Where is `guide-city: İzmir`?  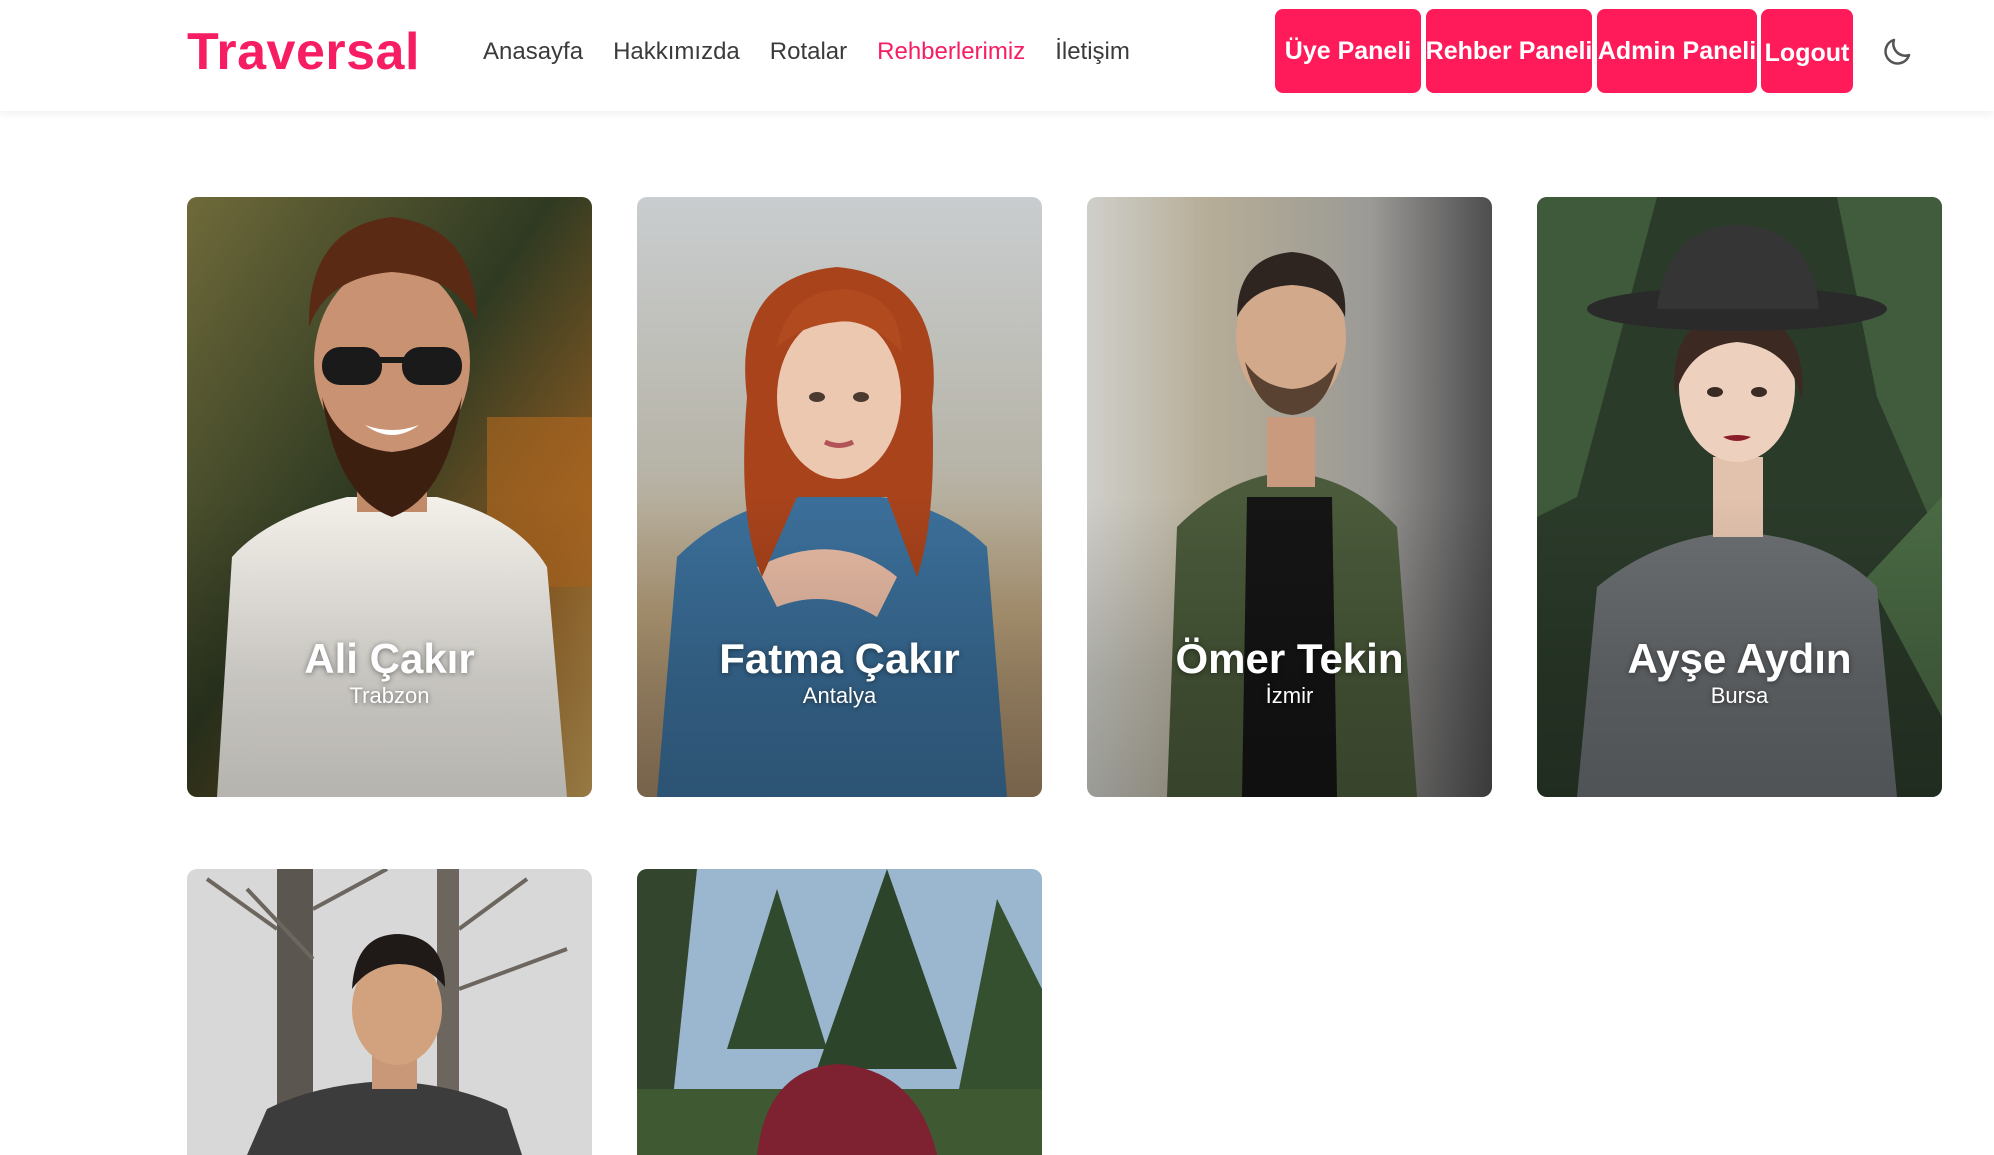 guide-city: İzmir is located at coordinates (1289, 695).